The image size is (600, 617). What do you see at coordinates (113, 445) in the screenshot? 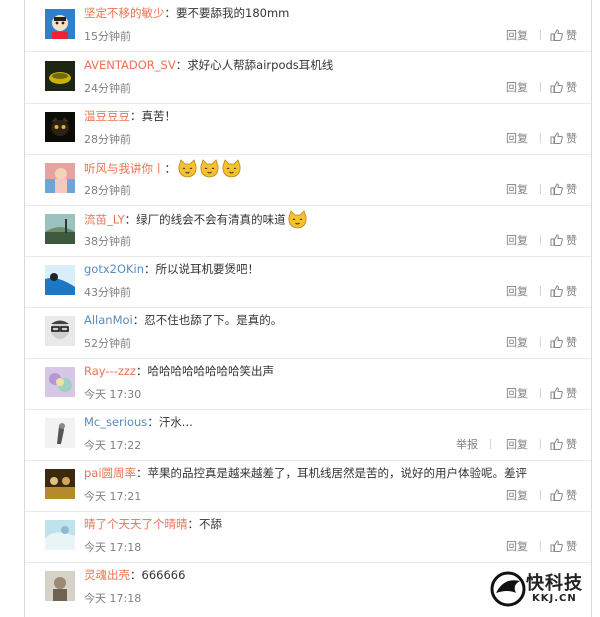
I see `comment-time: 今天 17:22` at bounding box center [113, 445].